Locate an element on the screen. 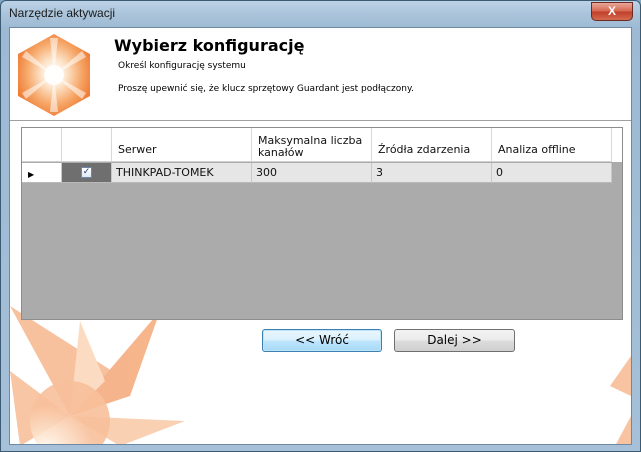 This screenshot has height=452, width=641. subtitle: Określ konfigurację systemu is located at coordinates (182, 66).